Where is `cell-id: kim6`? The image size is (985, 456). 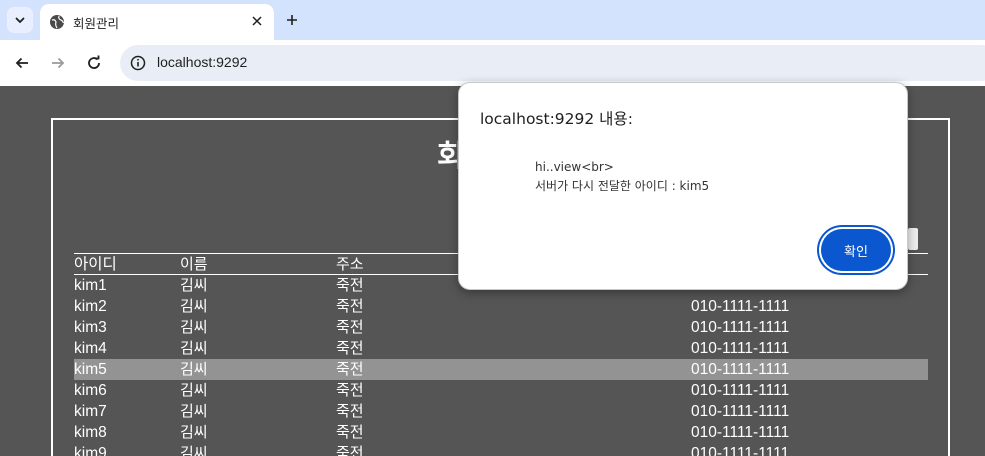 cell-id: kim6 is located at coordinates (90, 390).